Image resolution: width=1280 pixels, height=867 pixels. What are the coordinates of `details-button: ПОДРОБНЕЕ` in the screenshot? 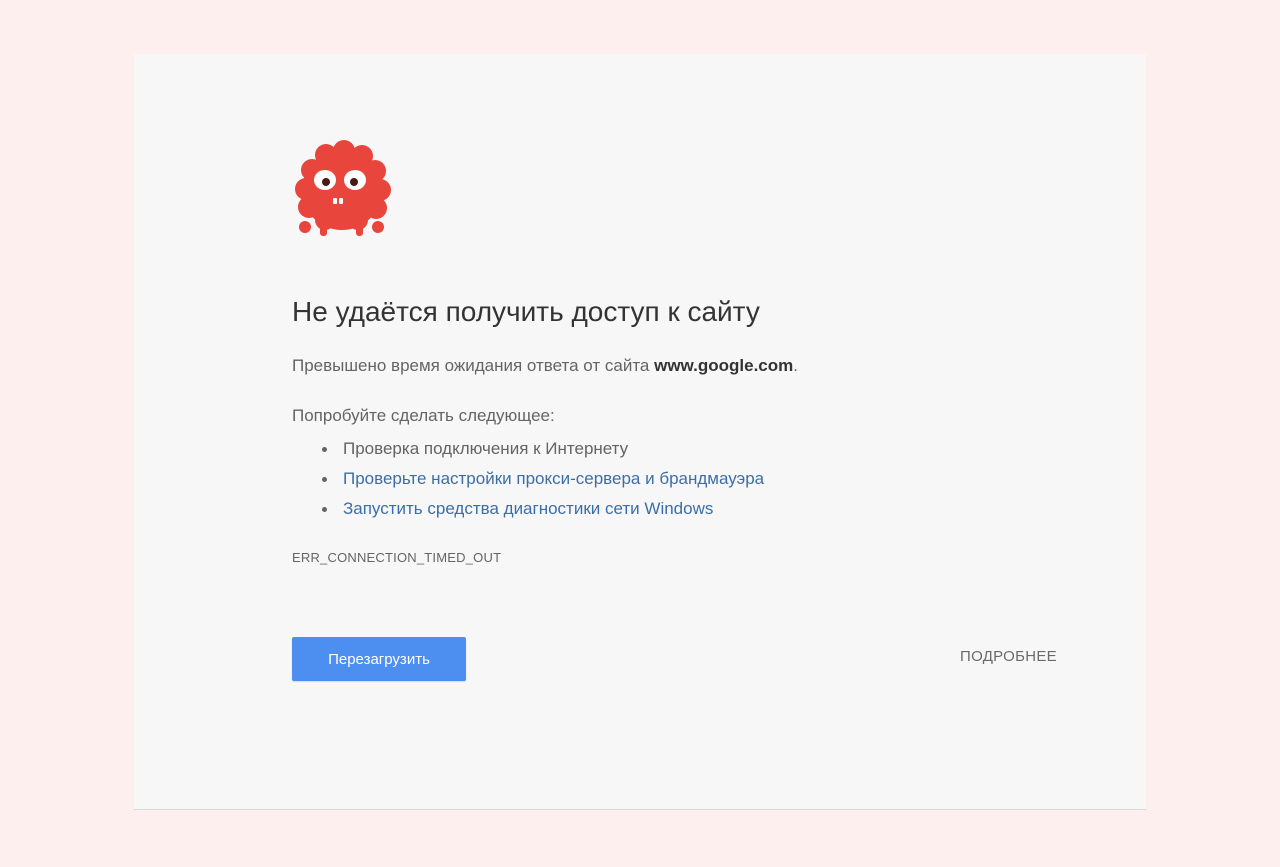 It's located at (1008, 656).